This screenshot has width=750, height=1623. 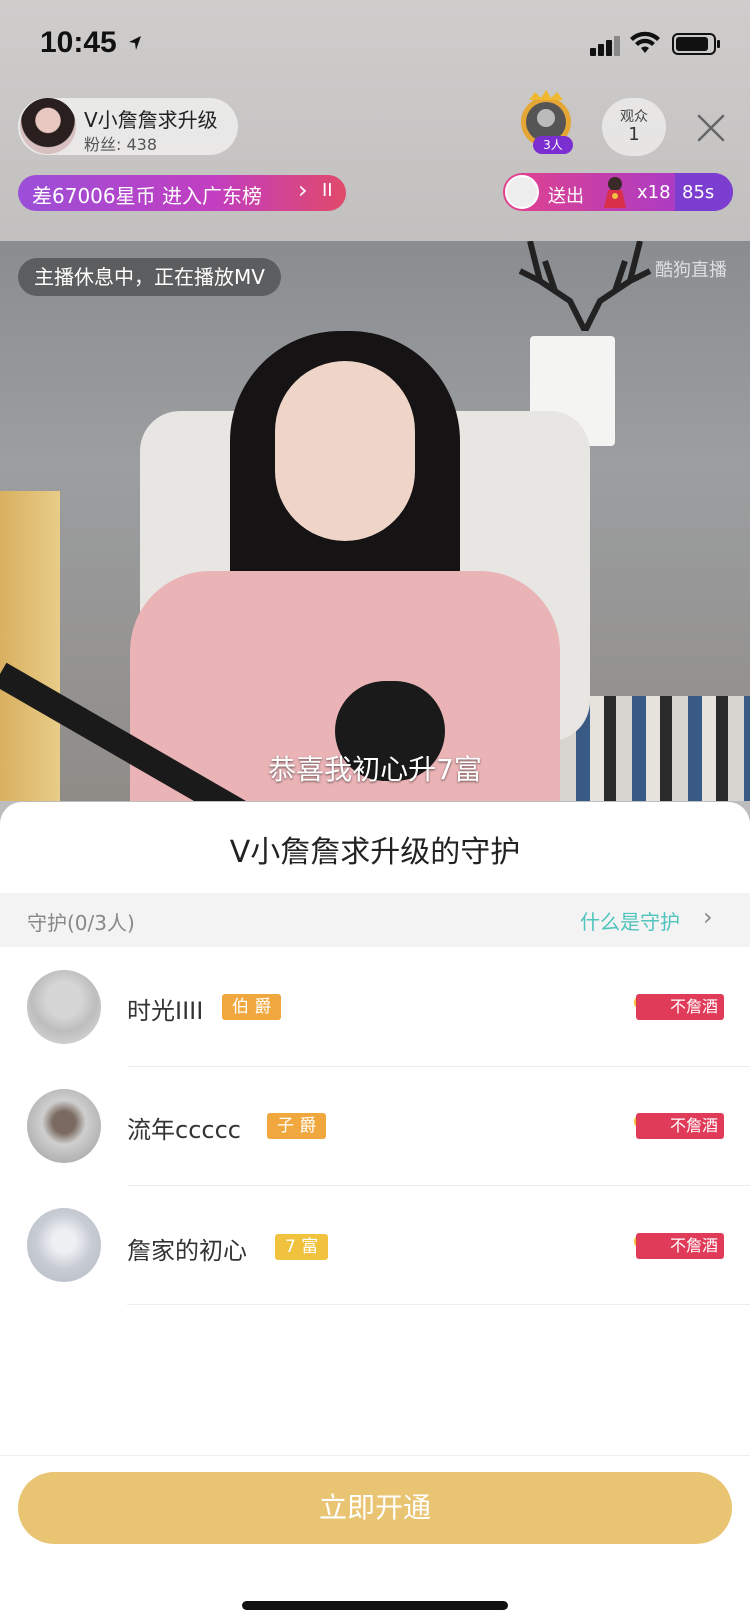 What do you see at coordinates (151, 120) in the screenshot?
I see `host-name: V小詹詹求升级` at bounding box center [151, 120].